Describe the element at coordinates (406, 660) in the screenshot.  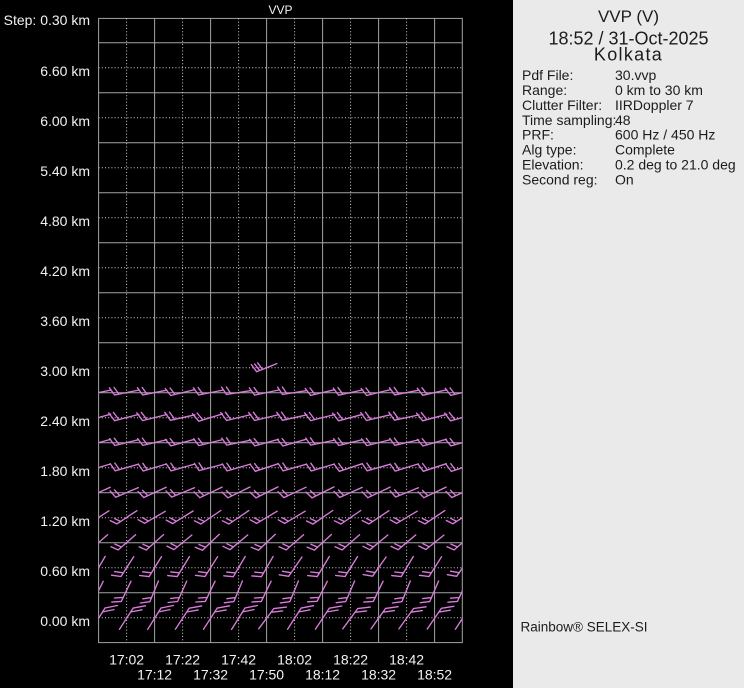
I see `svg-text: 18:42` at that location.